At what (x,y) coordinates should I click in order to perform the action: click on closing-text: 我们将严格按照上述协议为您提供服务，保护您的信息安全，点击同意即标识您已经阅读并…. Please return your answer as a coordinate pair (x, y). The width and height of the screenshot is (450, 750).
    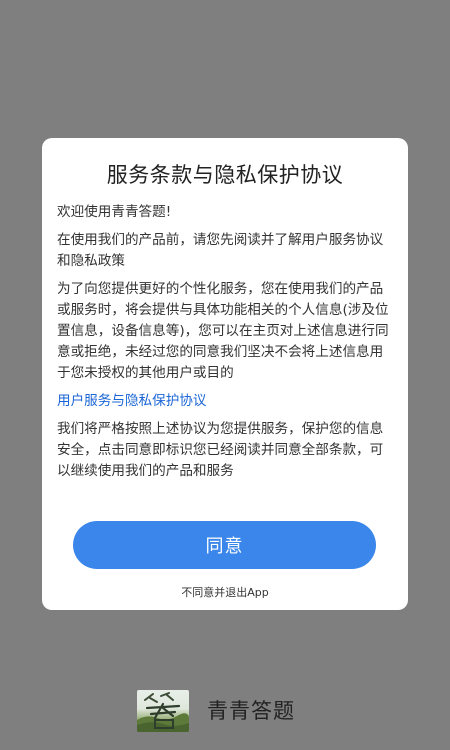
    Looking at the image, I should click on (220, 450).